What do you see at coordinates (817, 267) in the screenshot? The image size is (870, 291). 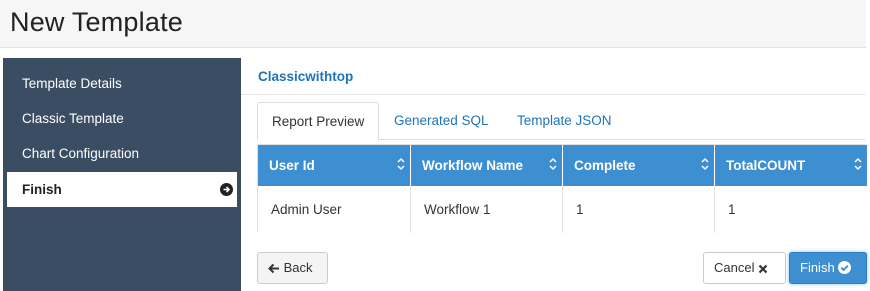 I see `finish-button-label: Finish` at bounding box center [817, 267].